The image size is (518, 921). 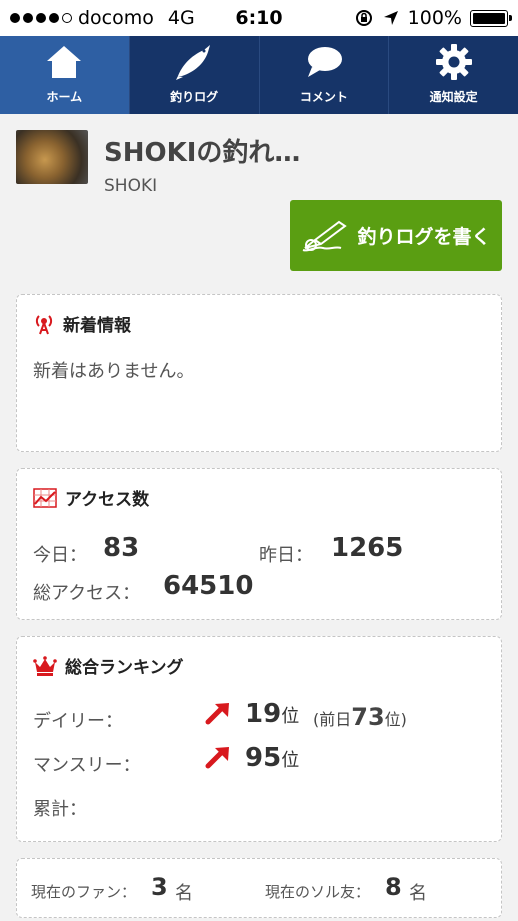 What do you see at coordinates (114, 371) in the screenshot?
I see `news-message: 新着はありません。` at bounding box center [114, 371].